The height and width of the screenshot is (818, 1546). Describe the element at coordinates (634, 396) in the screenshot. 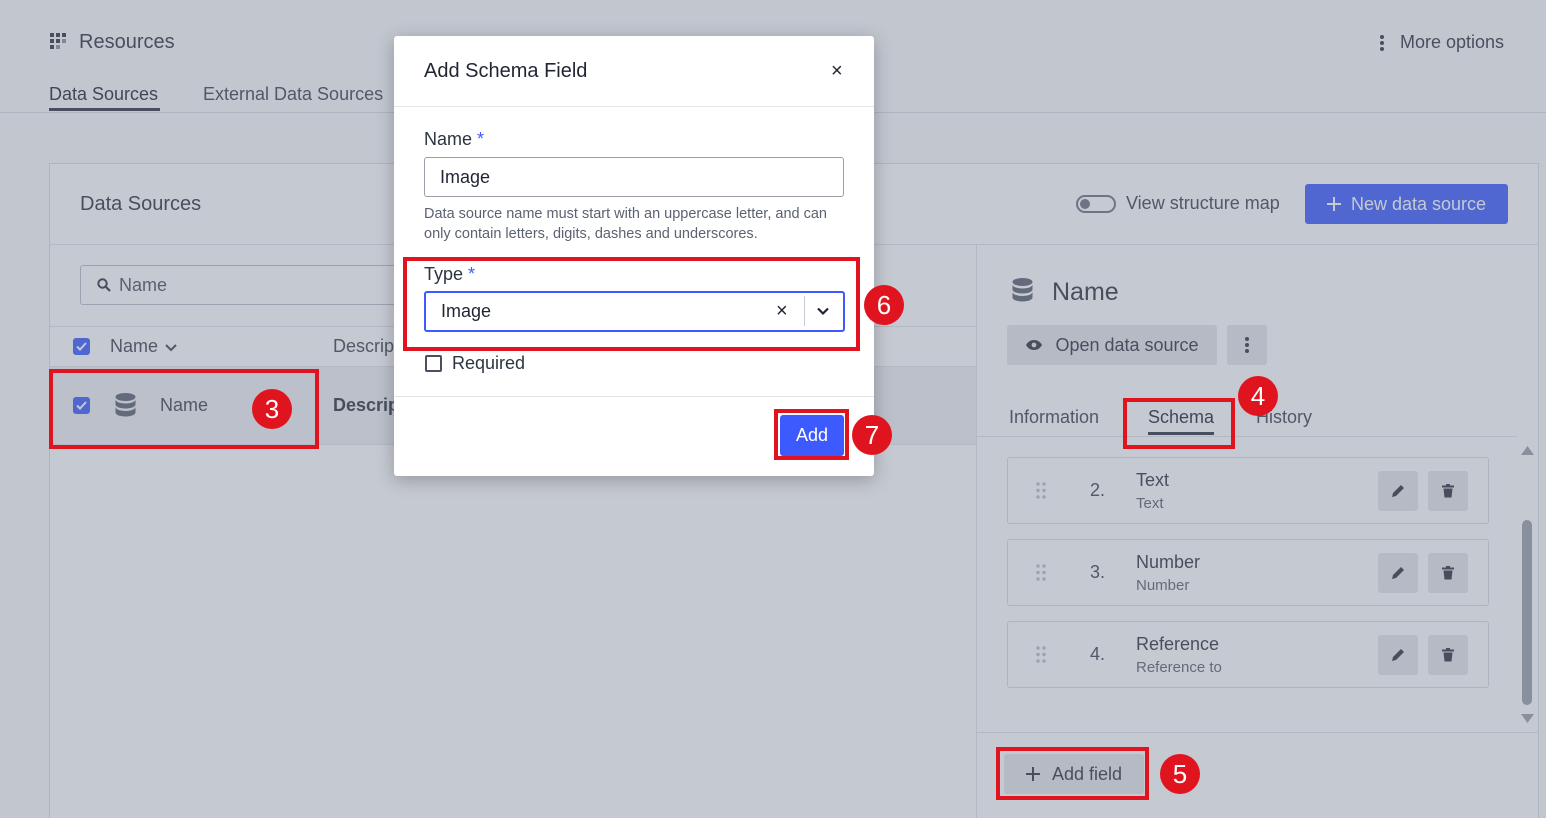

I see `dialog-footer-divider` at that location.